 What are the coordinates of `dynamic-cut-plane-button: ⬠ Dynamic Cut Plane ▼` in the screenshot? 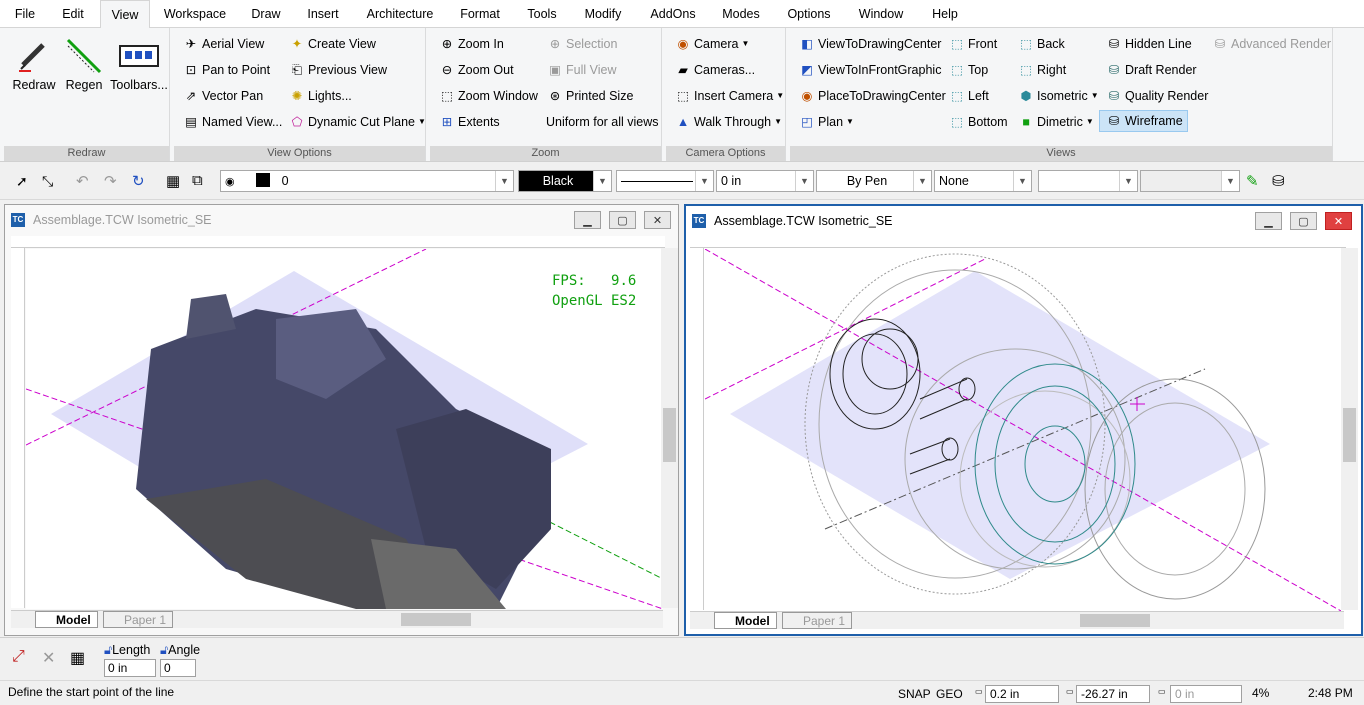 It's located at (357, 122).